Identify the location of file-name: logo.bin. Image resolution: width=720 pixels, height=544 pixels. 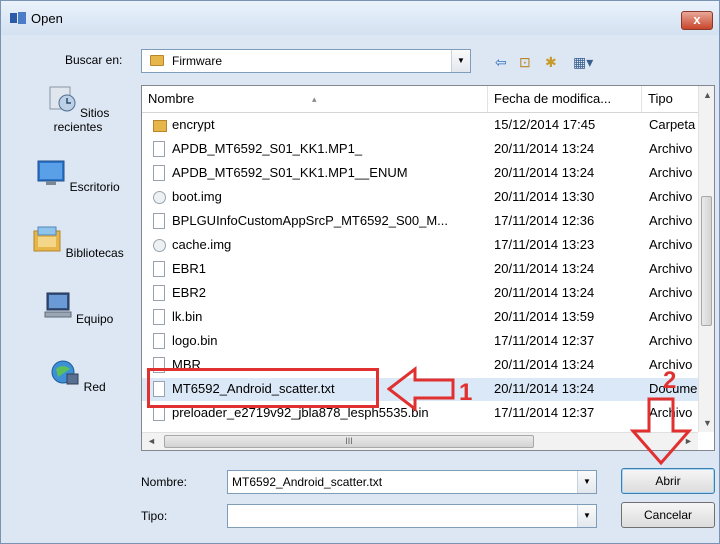
(195, 340).